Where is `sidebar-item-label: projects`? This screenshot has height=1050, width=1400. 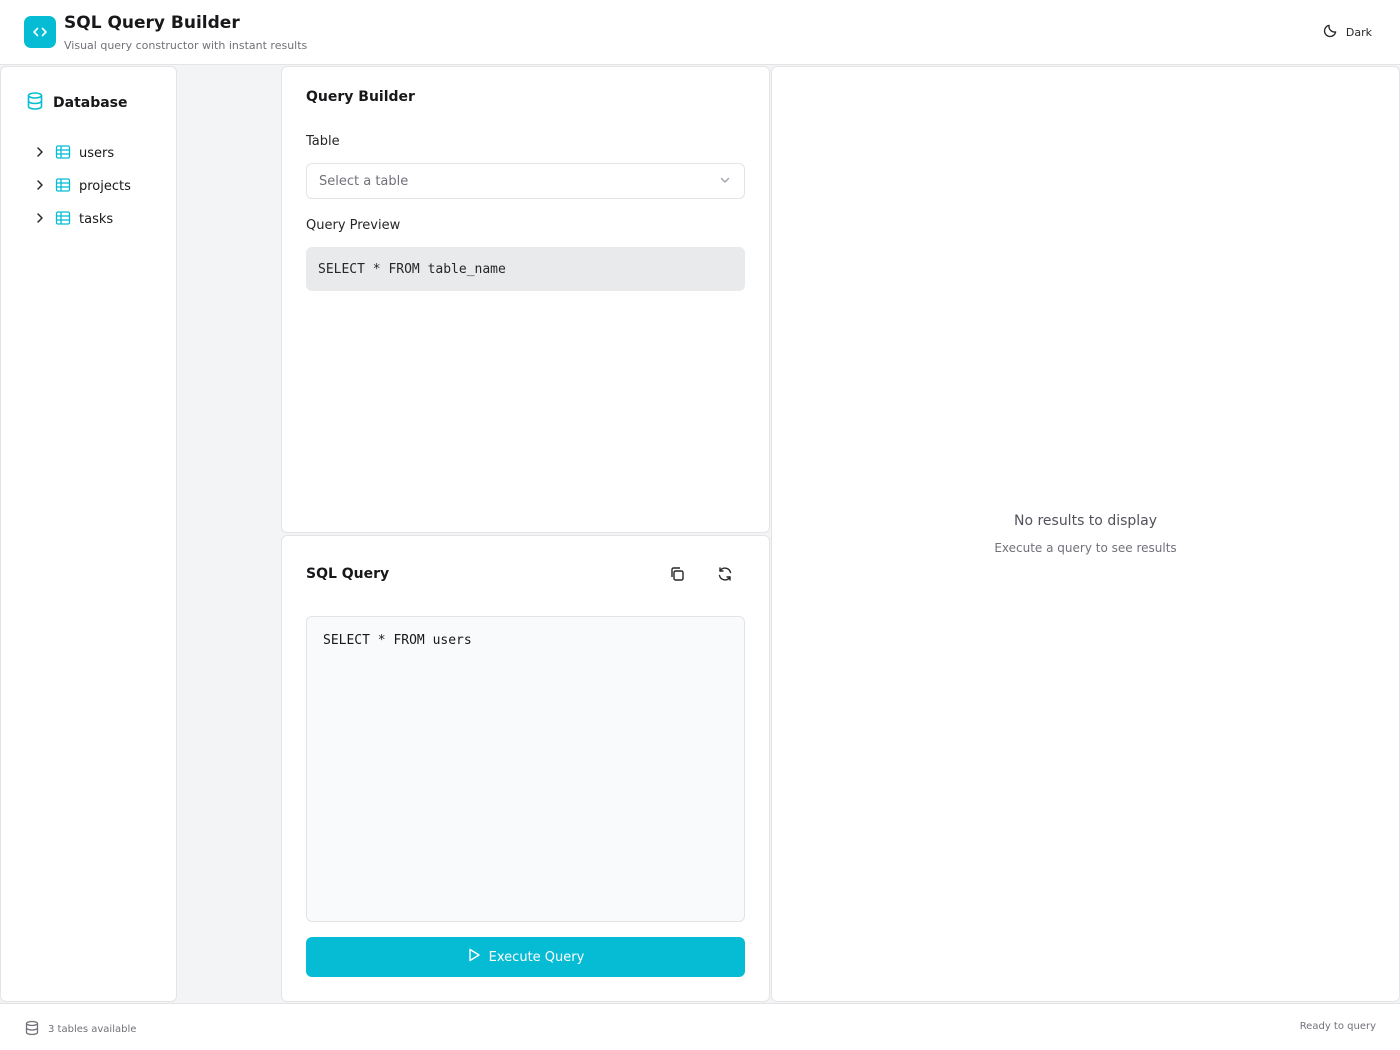 sidebar-item-label: projects is located at coordinates (105, 186).